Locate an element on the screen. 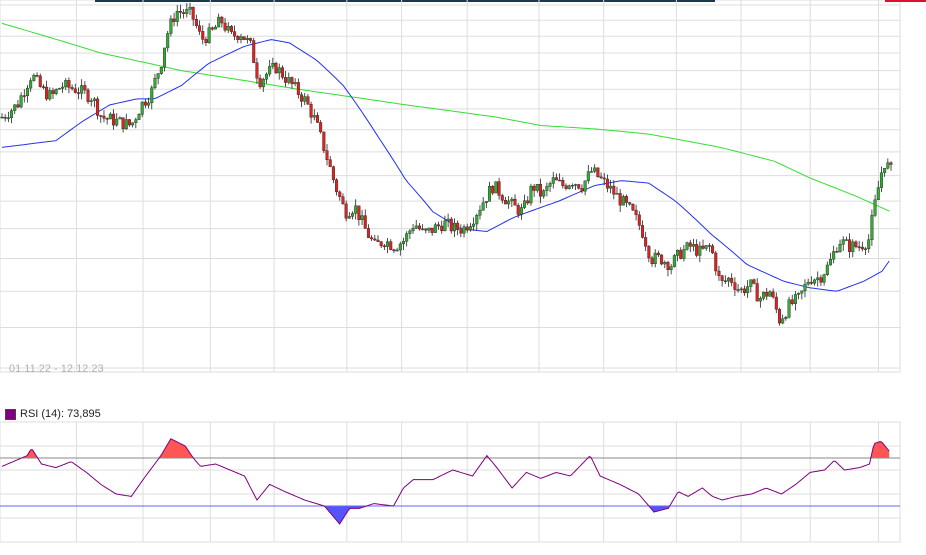 Image resolution: width=926 pixels, height=555 pixels. date-range-label: 01.11.22 - 12.12.23 is located at coordinates (56, 369).